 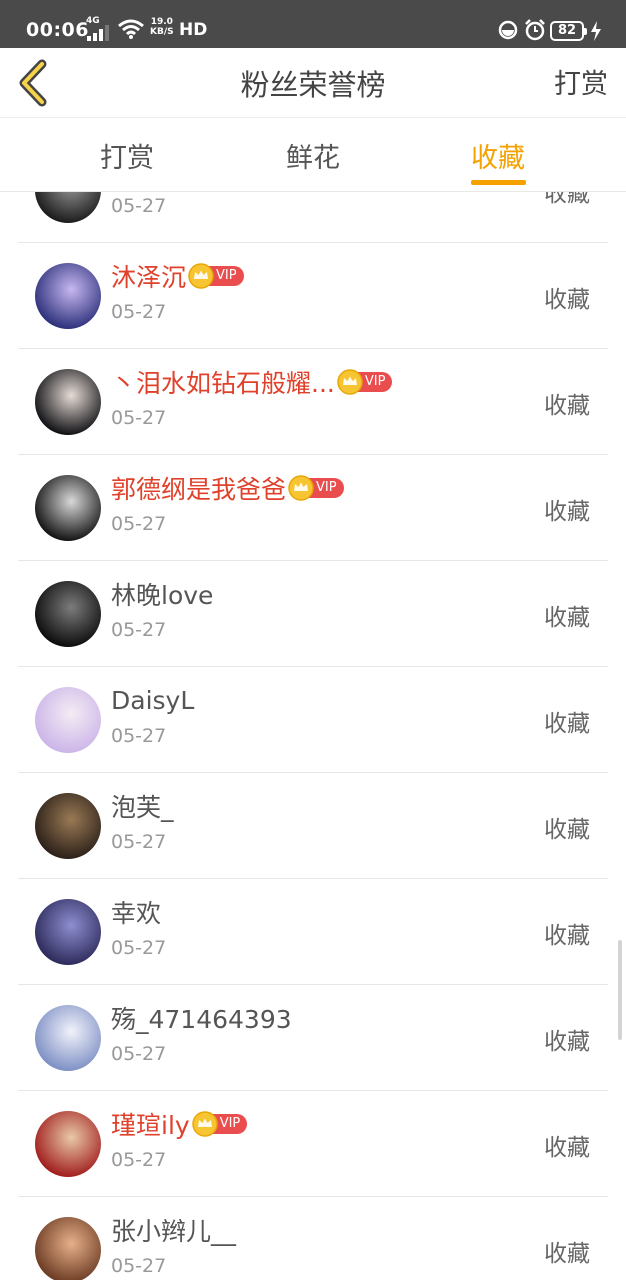 I want to click on wifi-icon, so click(x=131, y=29).